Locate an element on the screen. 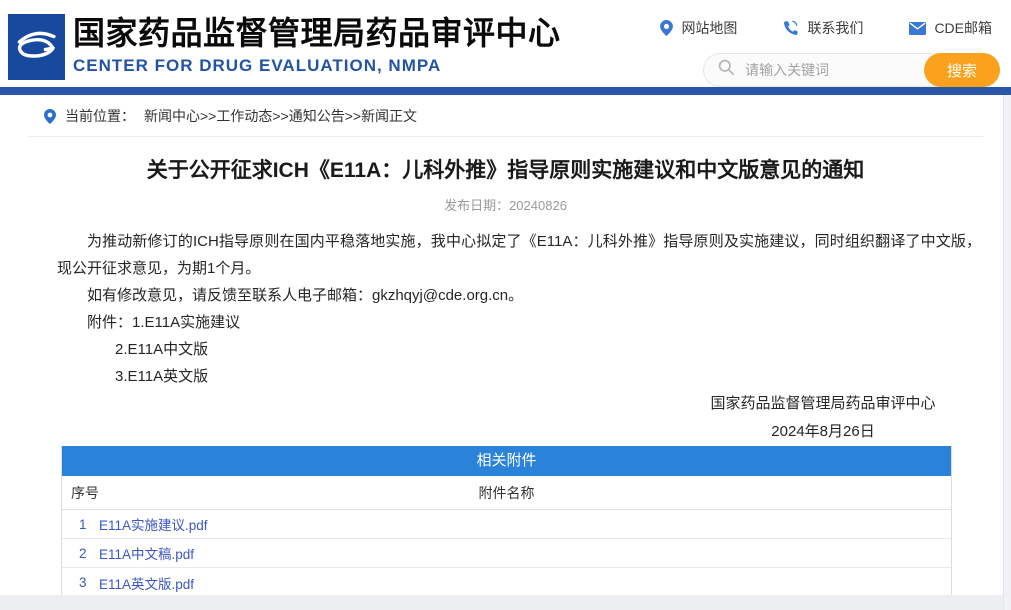  article-title: 关于公开征求ICH《E11A：儿科外推》指导原则实施建议和中文版意见的通知 is located at coordinates (505, 170).